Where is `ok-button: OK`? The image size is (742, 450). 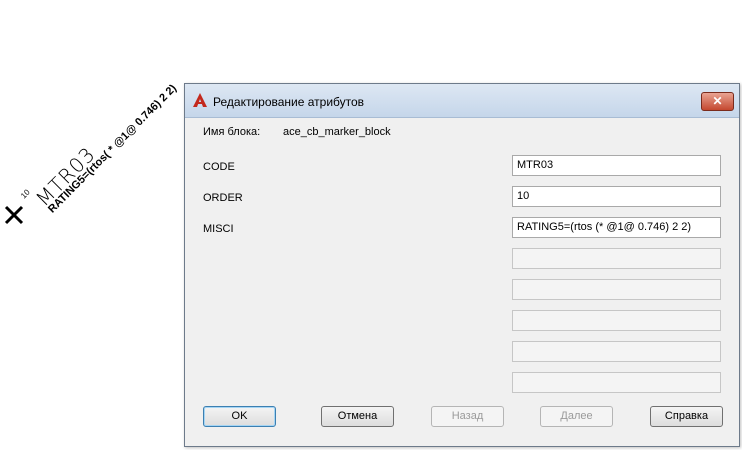 ok-button: OK is located at coordinates (239, 416).